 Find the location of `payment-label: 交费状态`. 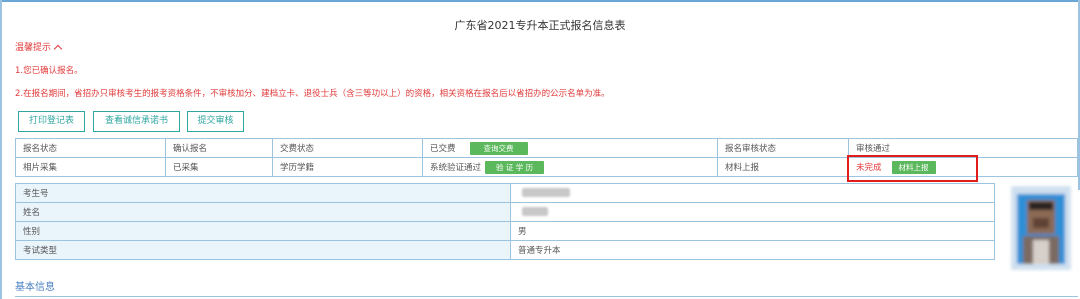

payment-label: 交费状态 is located at coordinates (347, 148).